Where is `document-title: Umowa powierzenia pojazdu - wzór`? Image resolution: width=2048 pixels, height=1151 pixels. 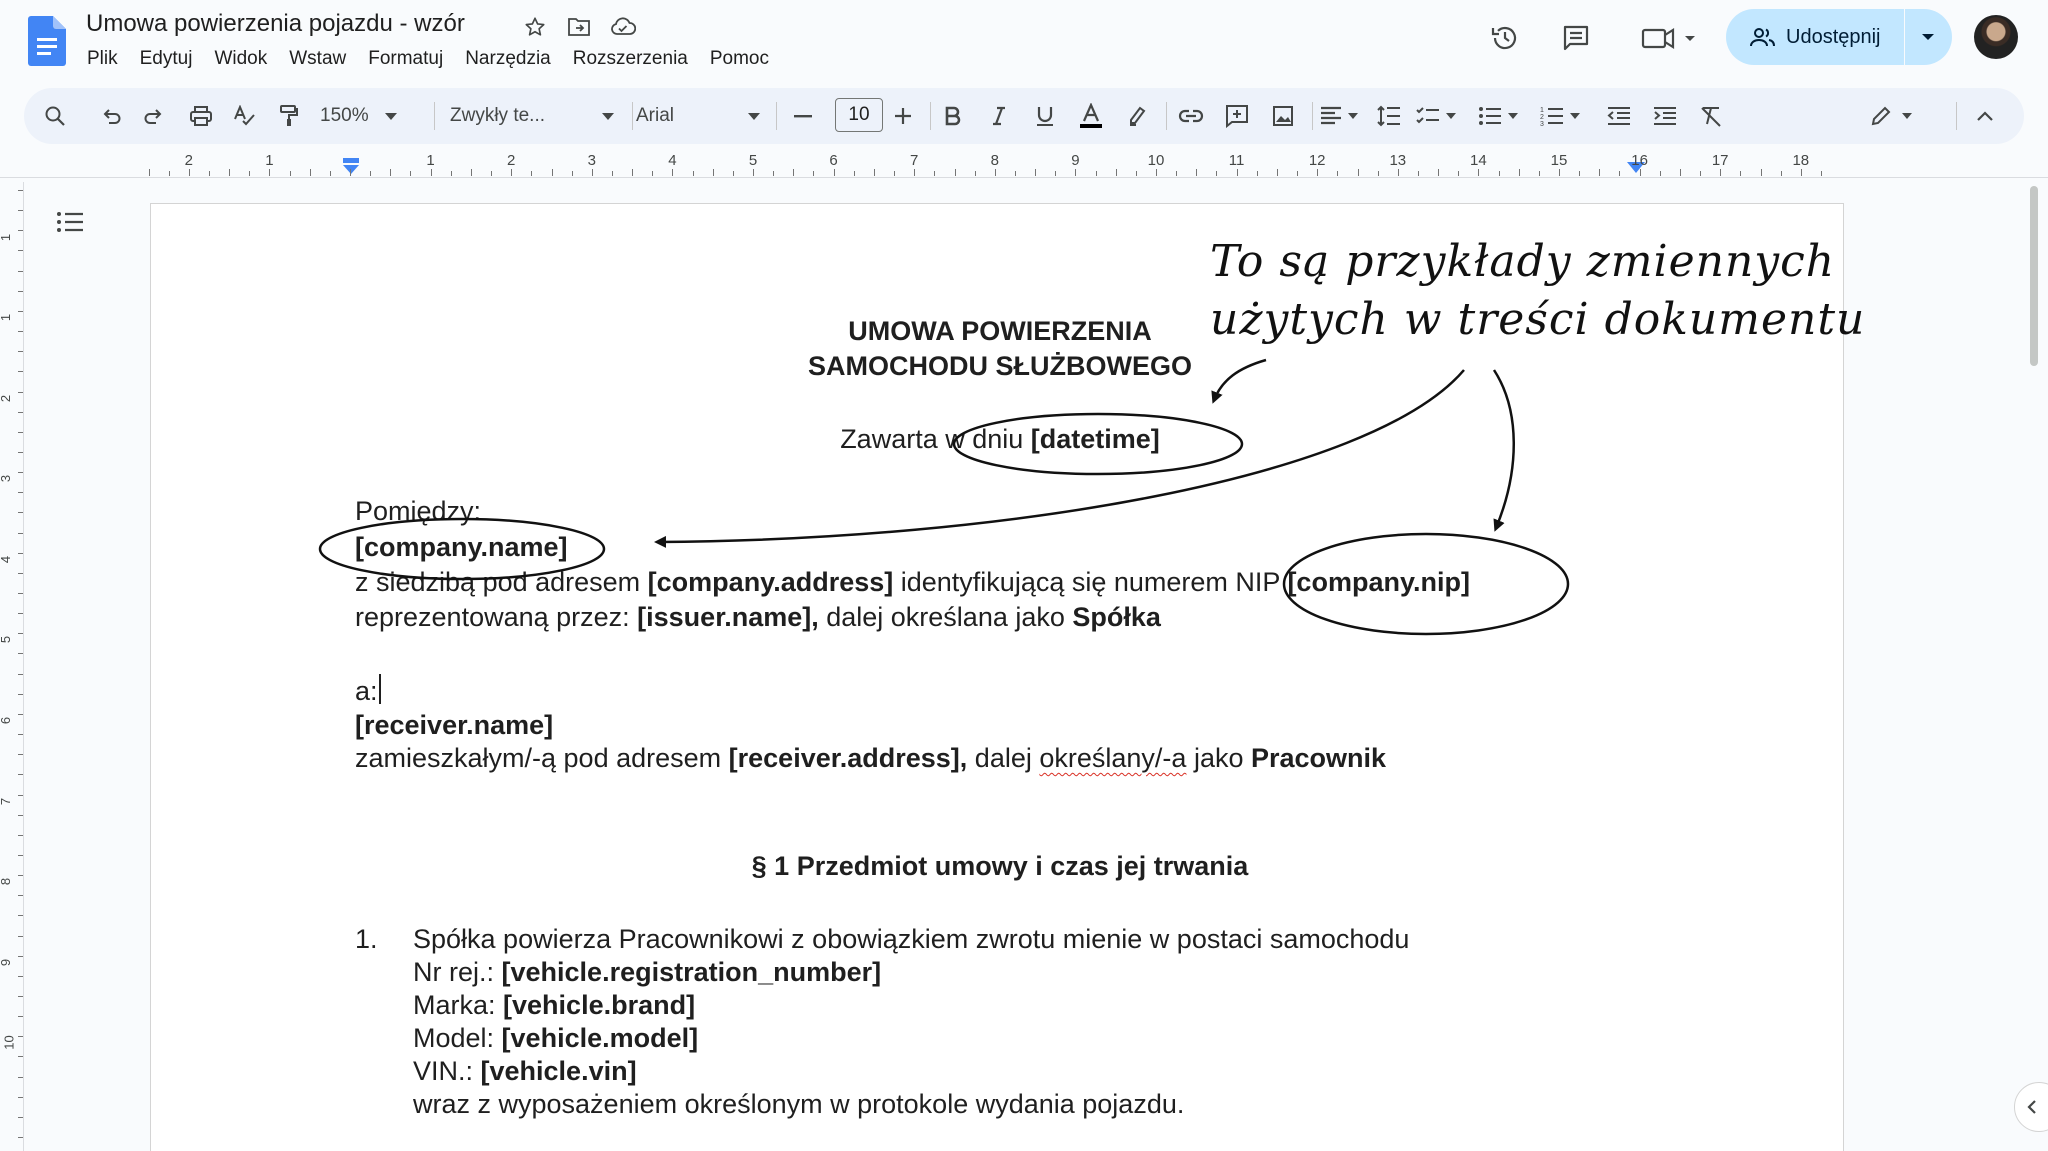
document-title: Umowa powierzenia pojazdu - wzór is located at coordinates (275, 24).